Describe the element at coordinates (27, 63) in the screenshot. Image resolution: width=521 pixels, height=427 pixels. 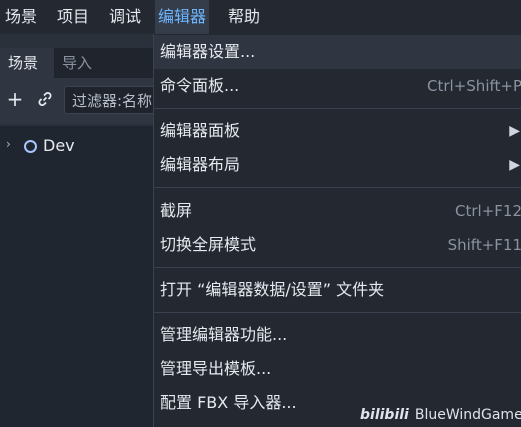
I see `tab-scene: 场景` at that location.